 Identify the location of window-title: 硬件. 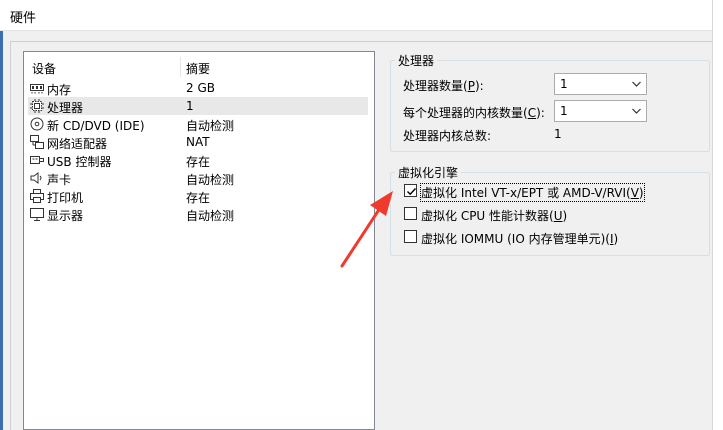
(23, 18).